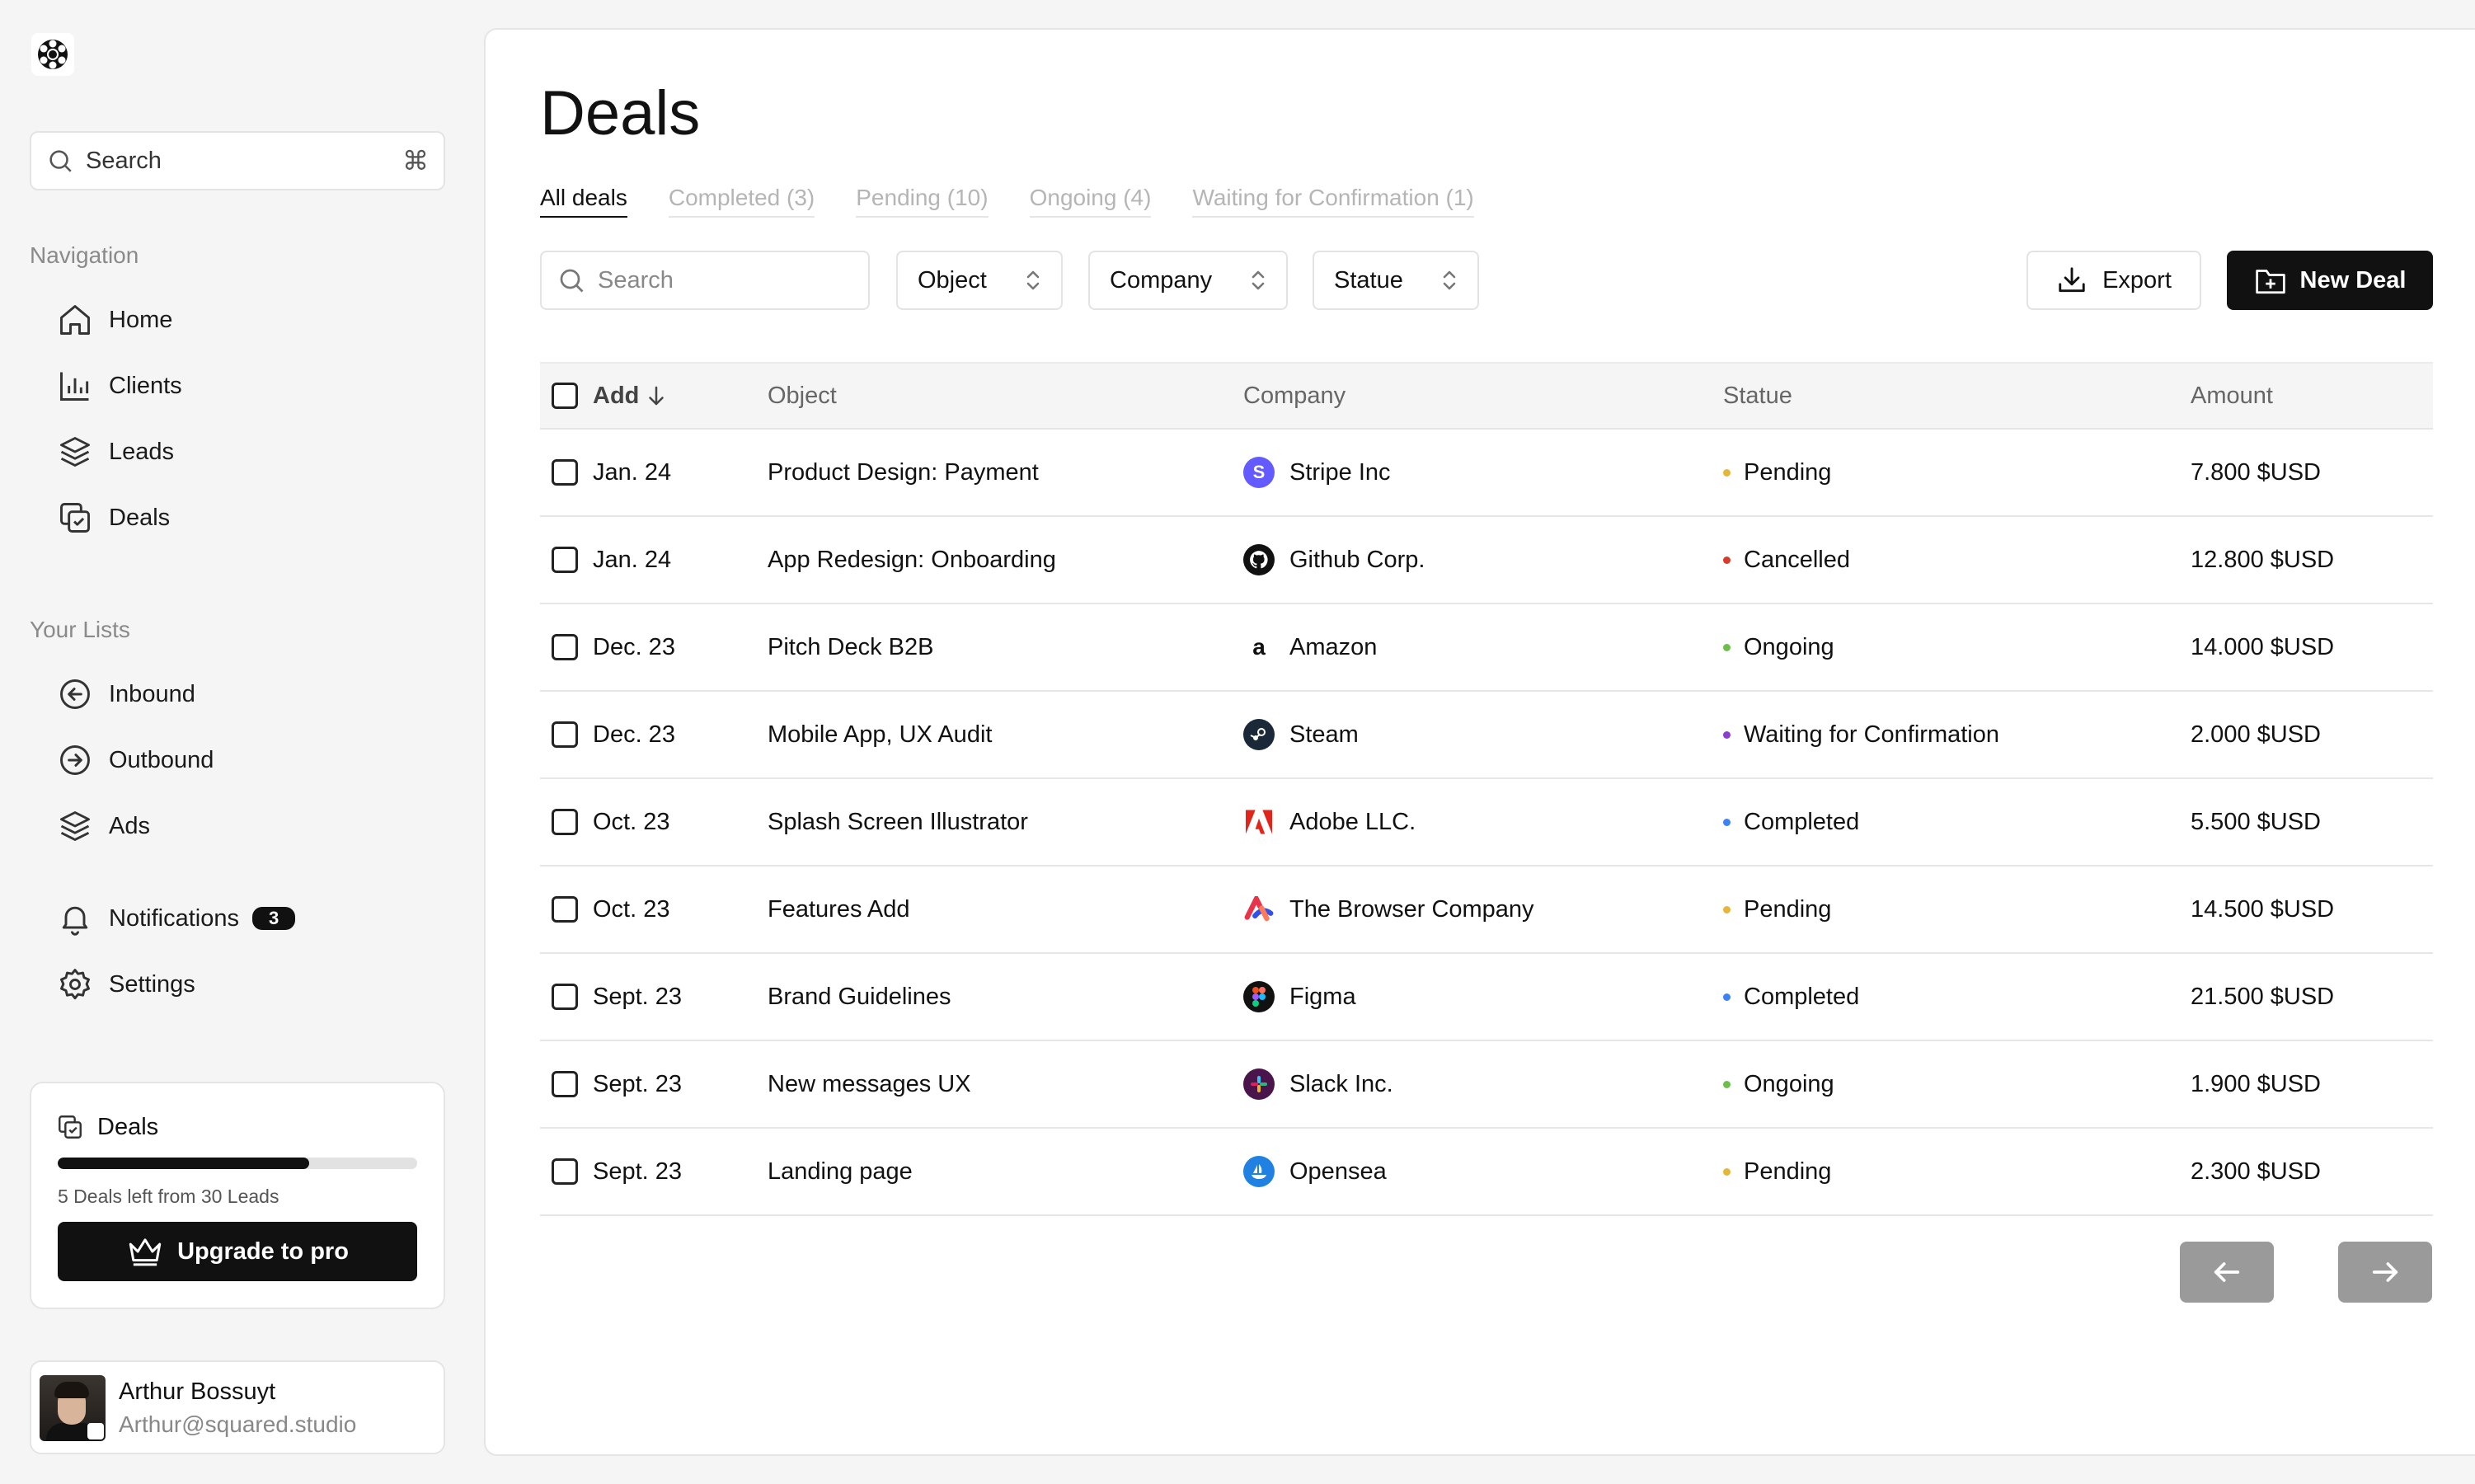 This screenshot has height=1484, width=2475. Describe the element at coordinates (52, 54) in the screenshot. I see `brand-logo-icon` at that location.